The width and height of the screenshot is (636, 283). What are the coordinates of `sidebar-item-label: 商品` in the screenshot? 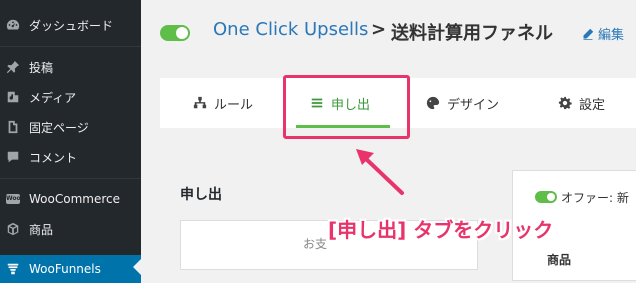 It's located at (41, 229).